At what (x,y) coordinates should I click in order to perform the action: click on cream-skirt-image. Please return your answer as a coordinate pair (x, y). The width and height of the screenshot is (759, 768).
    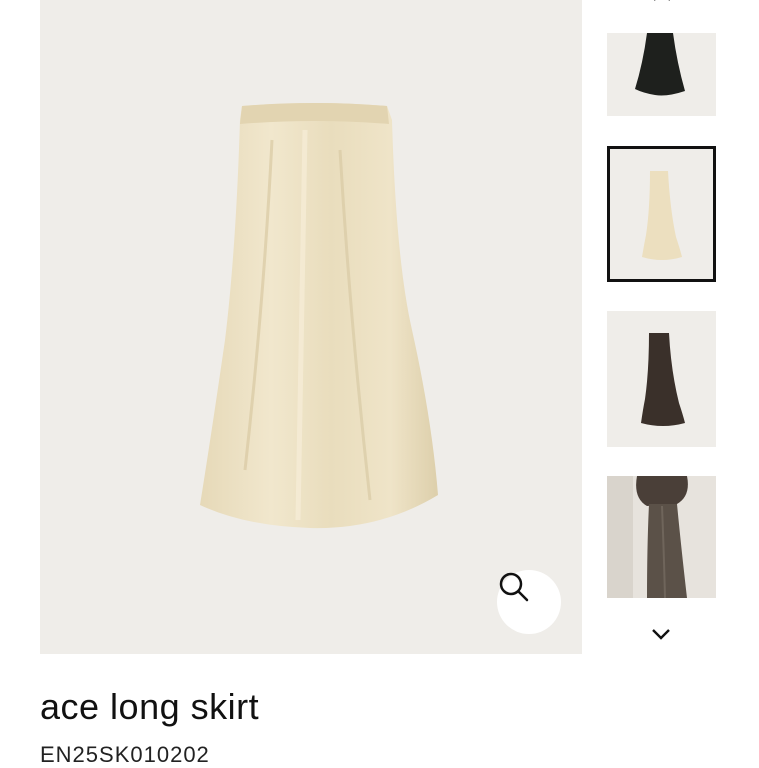
    Looking at the image, I should click on (662, 215).